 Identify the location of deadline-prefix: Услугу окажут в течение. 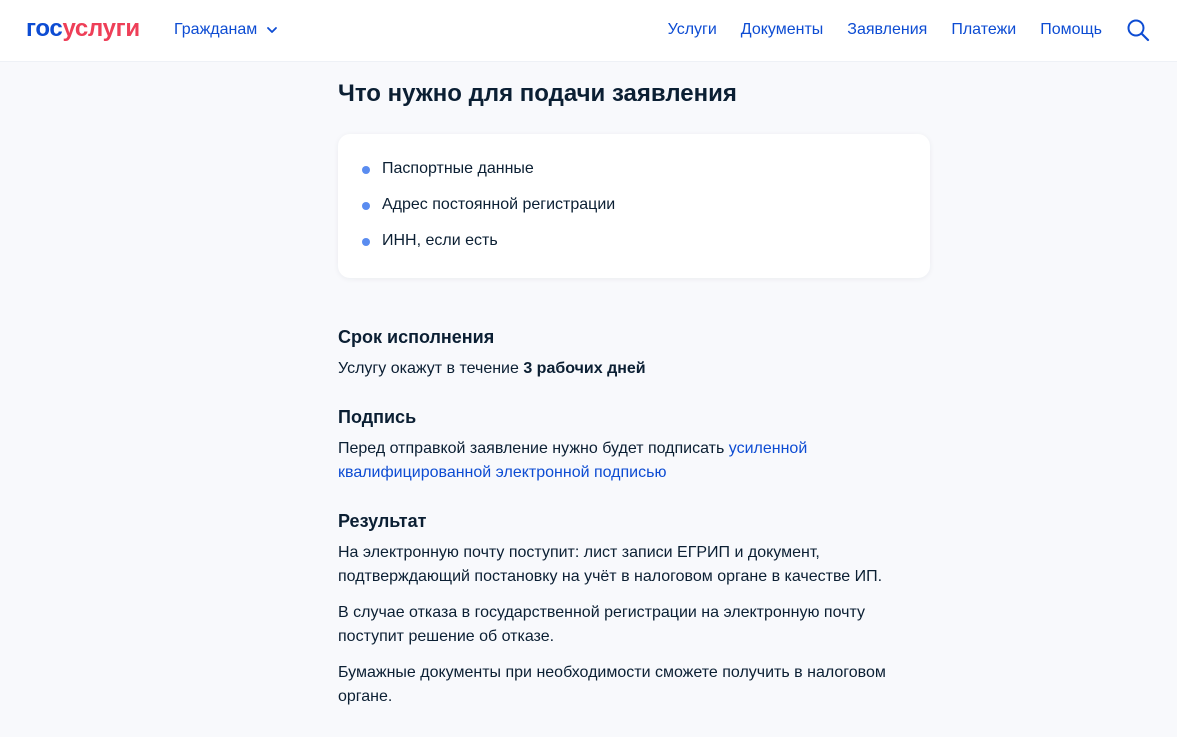
(431, 368).